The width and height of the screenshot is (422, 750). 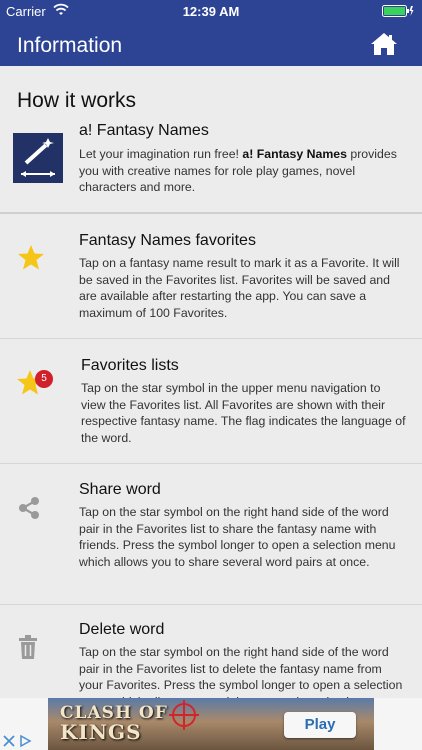 What do you see at coordinates (320, 725) in the screenshot?
I see `ad-play-button: Play` at bounding box center [320, 725].